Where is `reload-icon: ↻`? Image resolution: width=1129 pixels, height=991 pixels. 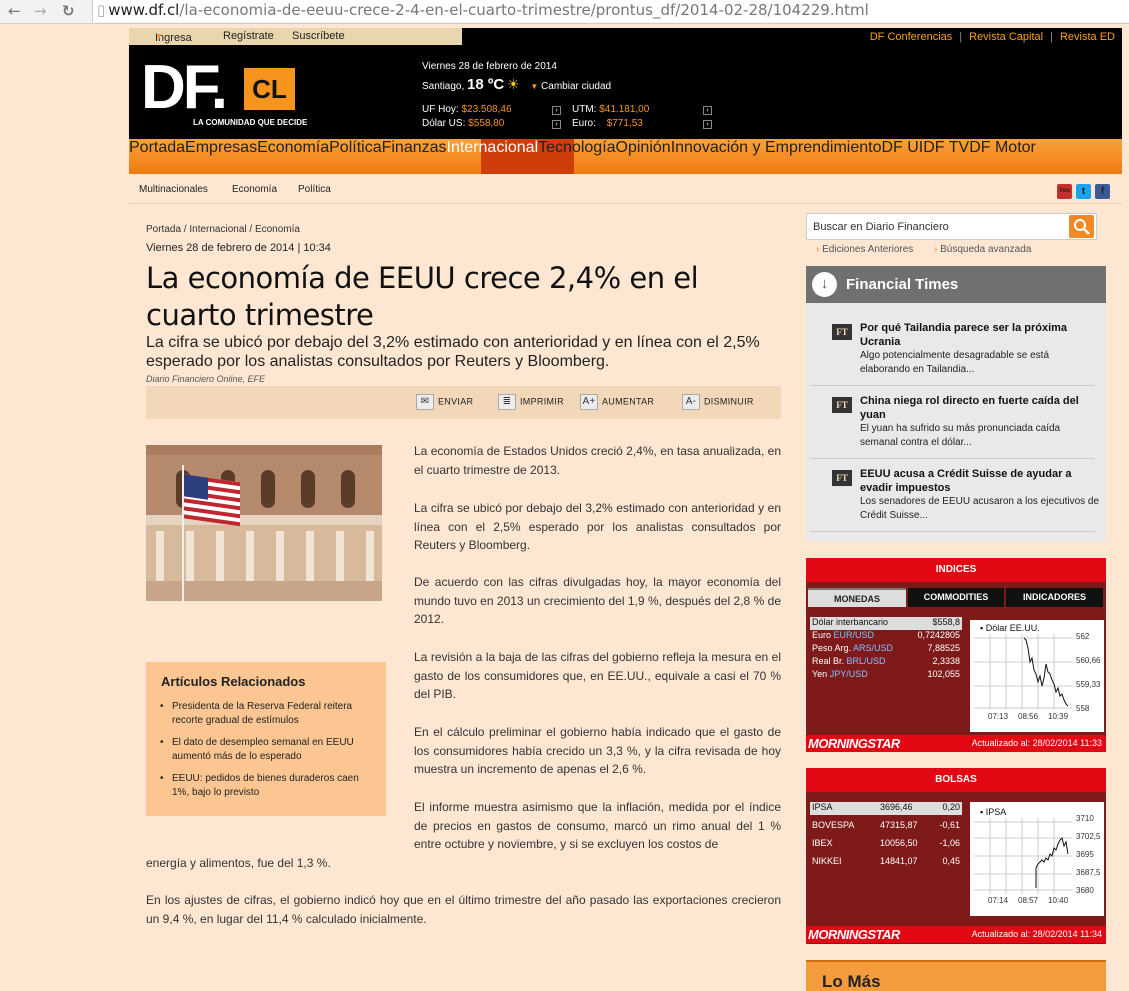 reload-icon: ↻ is located at coordinates (68, 11).